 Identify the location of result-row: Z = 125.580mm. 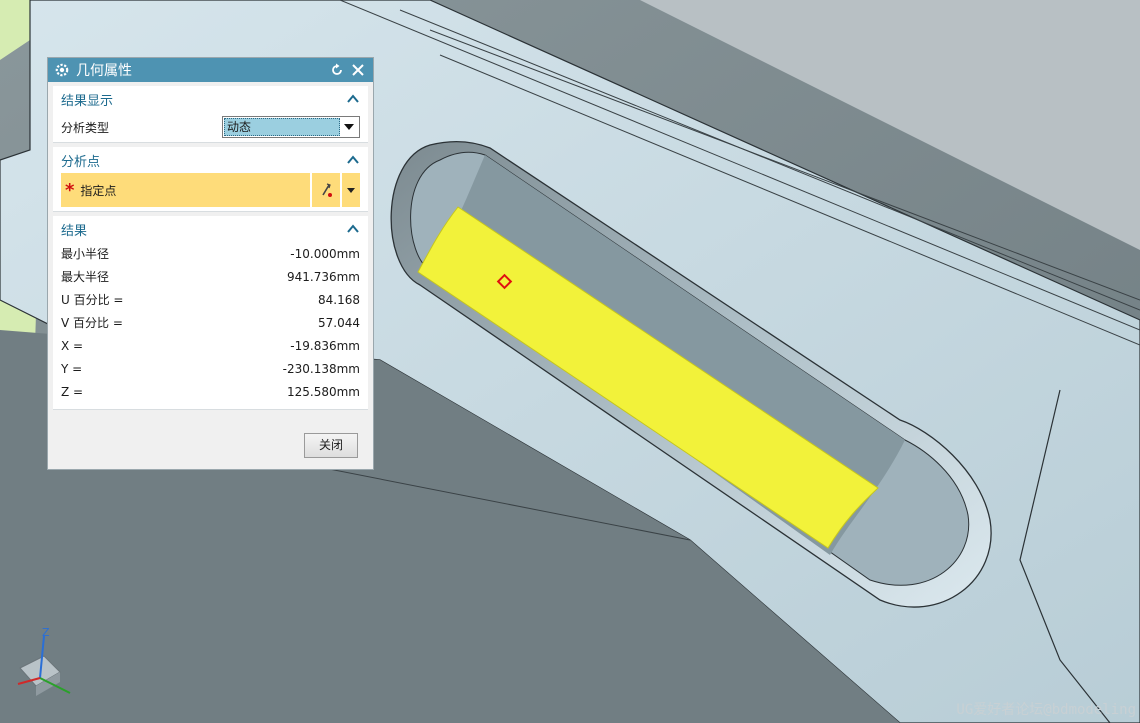
(210, 391).